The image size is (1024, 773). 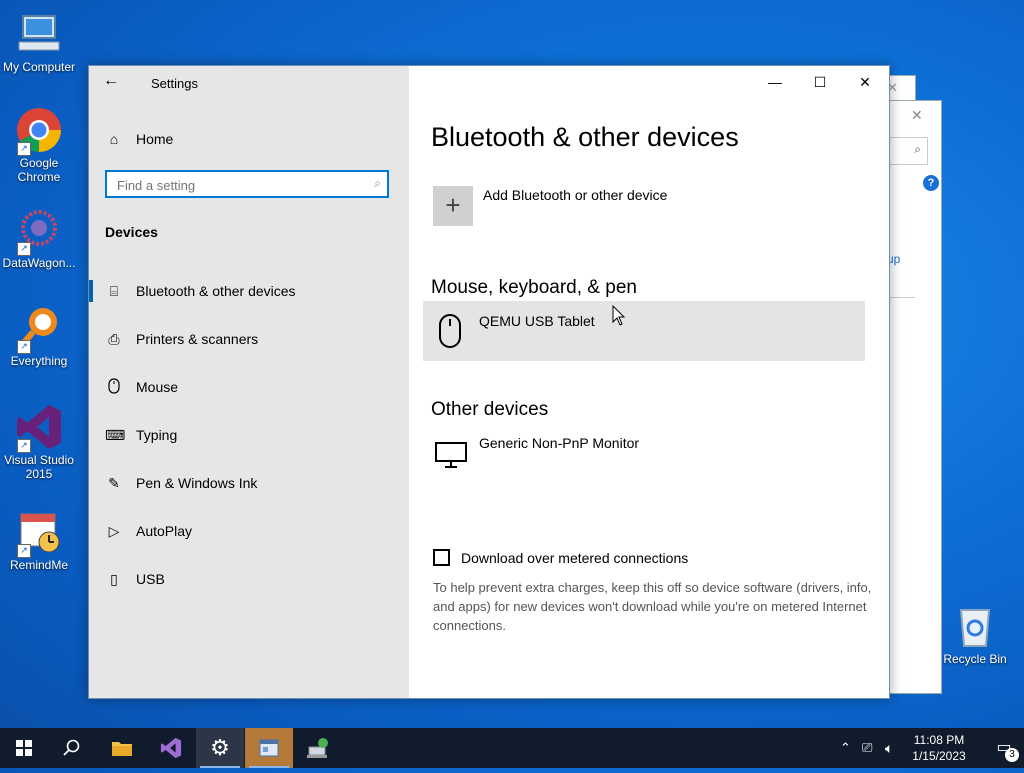 What do you see at coordinates (39, 533) in the screenshot?
I see `calendar-clock-icon: ↗` at bounding box center [39, 533].